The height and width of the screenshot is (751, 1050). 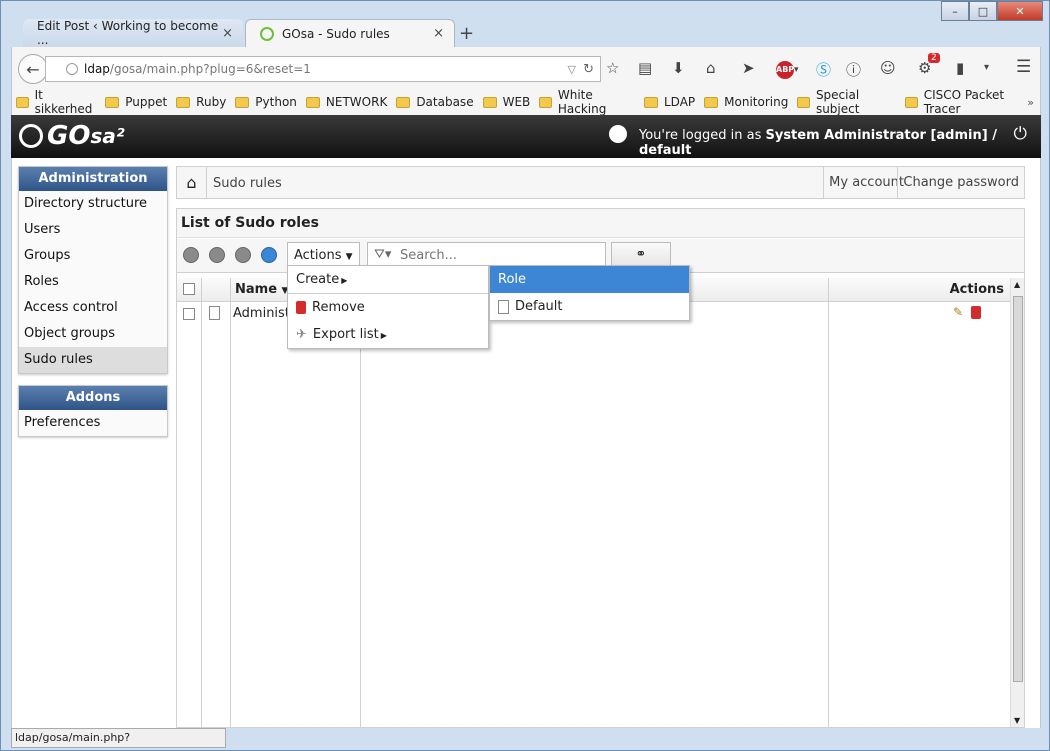 I want to click on menu-item-role: Role, so click(x=589, y=279).